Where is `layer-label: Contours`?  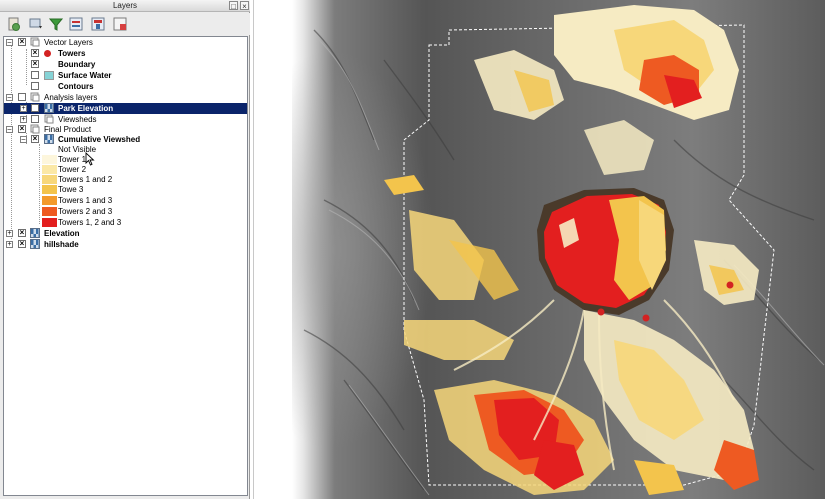 layer-label: Contours is located at coordinates (76, 86).